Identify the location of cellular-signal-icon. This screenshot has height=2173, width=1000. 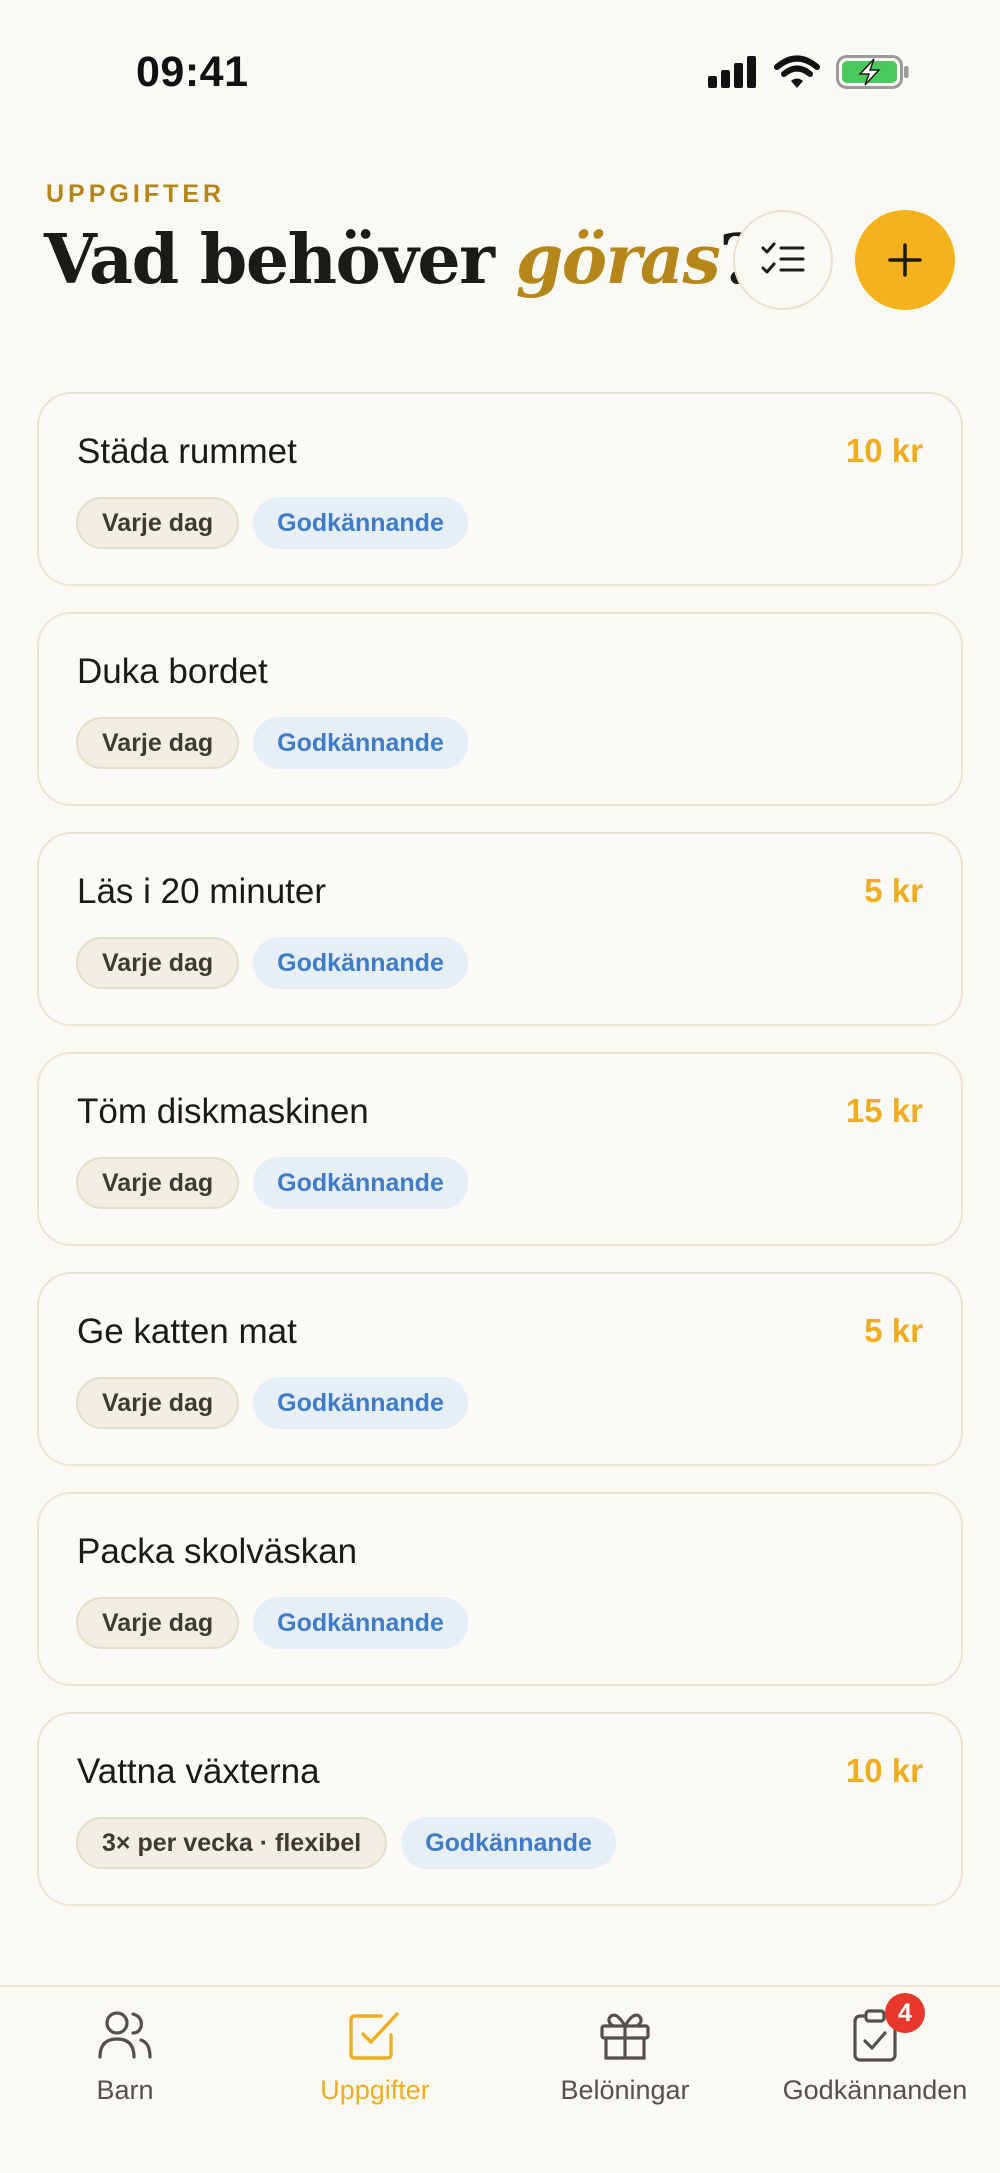
(732, 72).